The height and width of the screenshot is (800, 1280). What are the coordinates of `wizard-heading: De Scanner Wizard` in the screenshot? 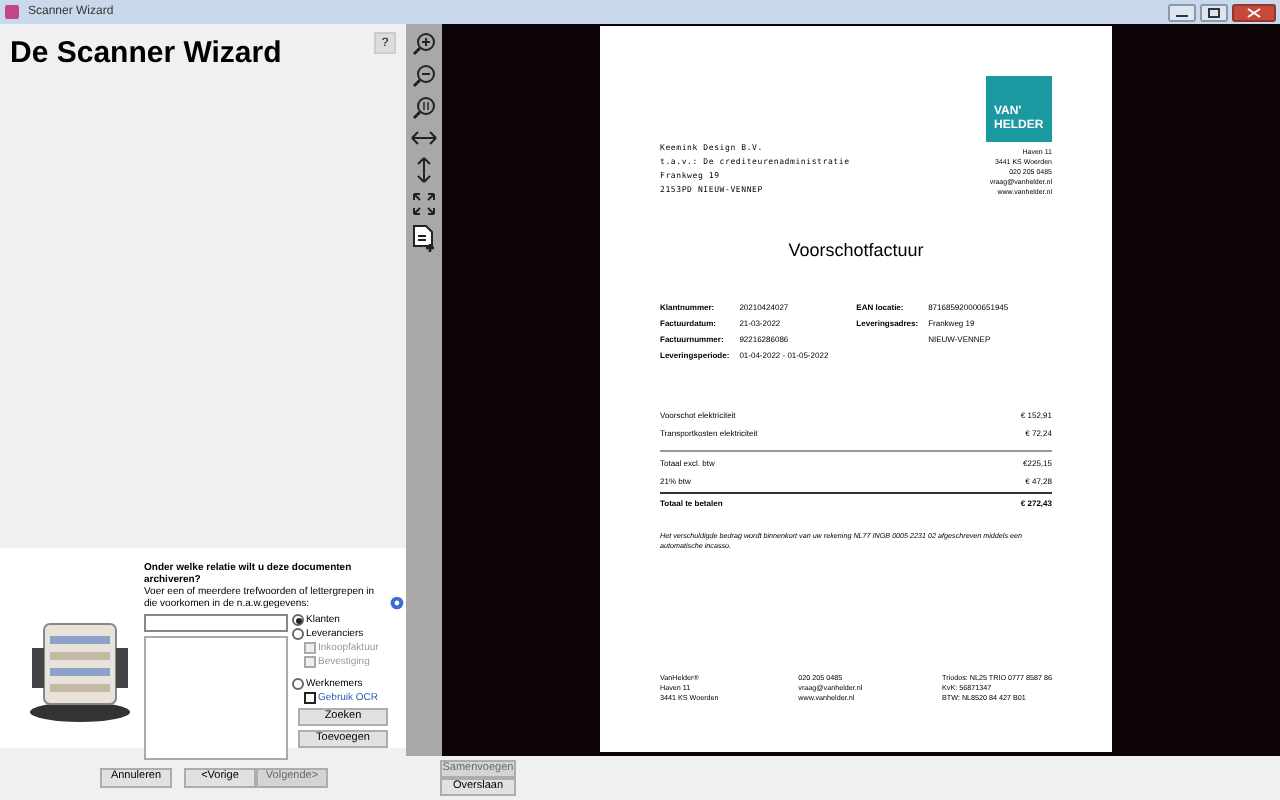 It's located at (146, 54).